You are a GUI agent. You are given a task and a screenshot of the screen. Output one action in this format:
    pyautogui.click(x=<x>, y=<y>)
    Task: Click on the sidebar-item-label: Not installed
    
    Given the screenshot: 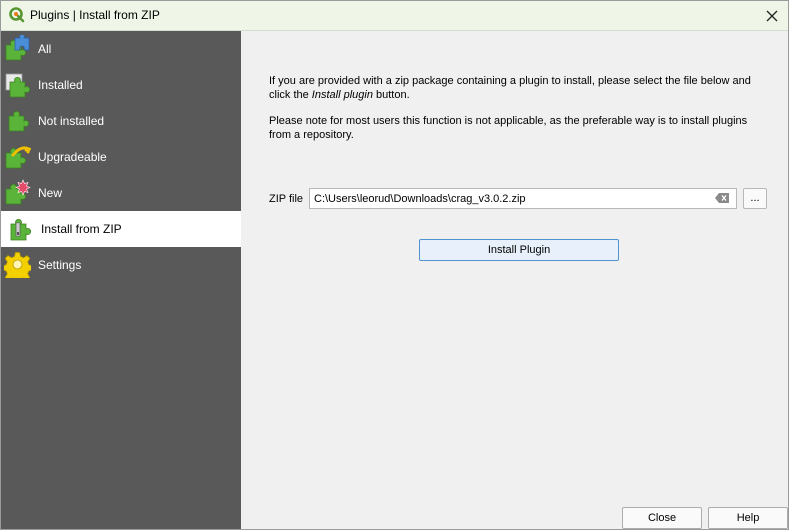 What is the action you would take?
    pyautogui.click(x=71, y=121)
    